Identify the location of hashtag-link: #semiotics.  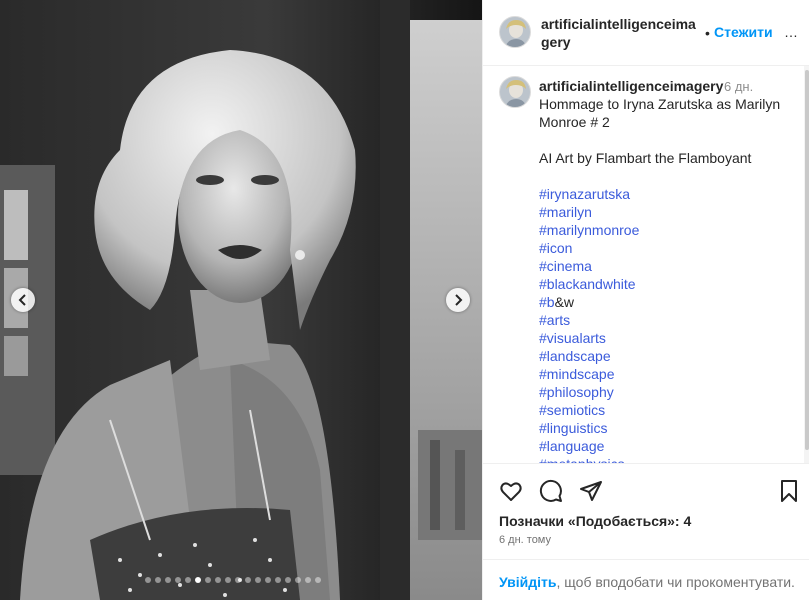
(572, 410).